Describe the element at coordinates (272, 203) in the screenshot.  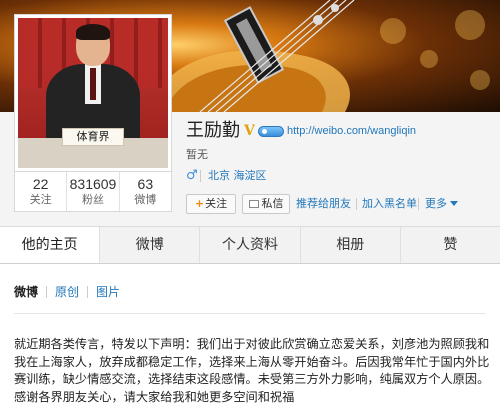
I see `message-label: 私信` at that location.